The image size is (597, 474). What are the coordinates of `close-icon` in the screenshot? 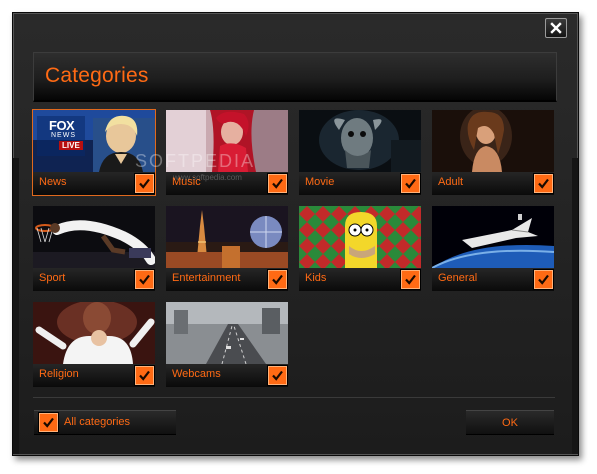 It's located at (556, 28).